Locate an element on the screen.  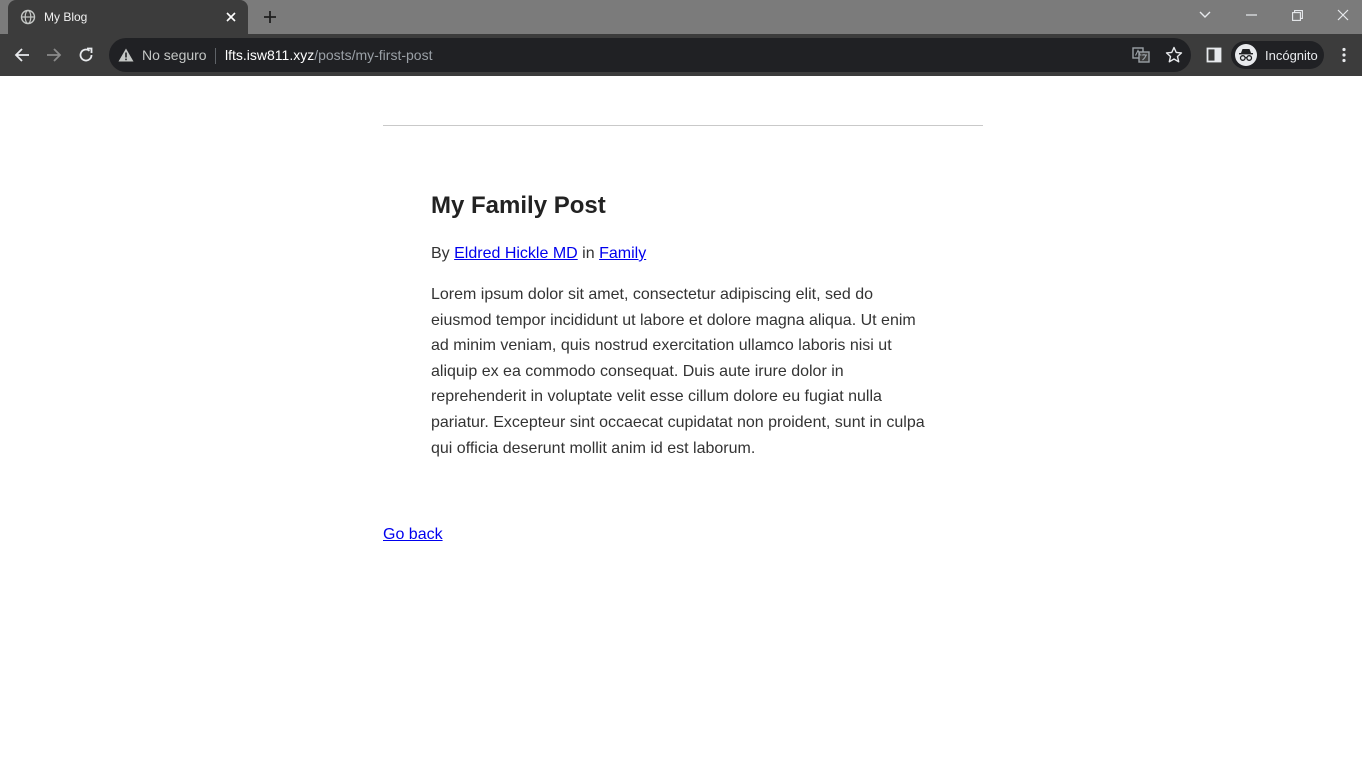
globe-icon is located at coordinates (28, 17).